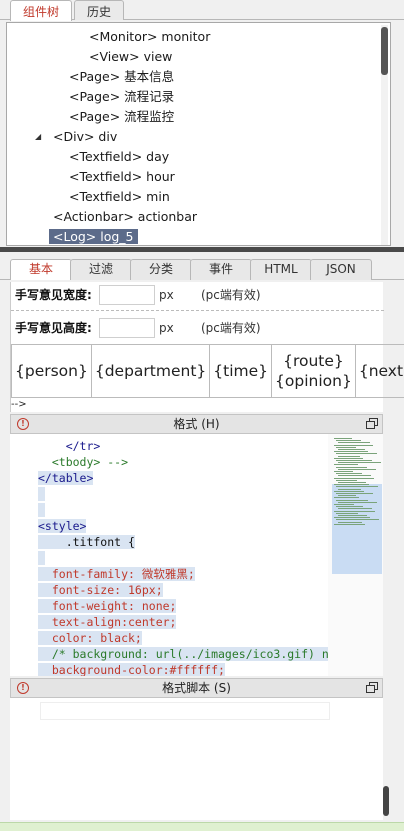 Image resolution: width=404 pixels, height=831 pixels. Describe the element at coordinates (166, 328) in the screenshot. I see `height-unit: px` at that location.